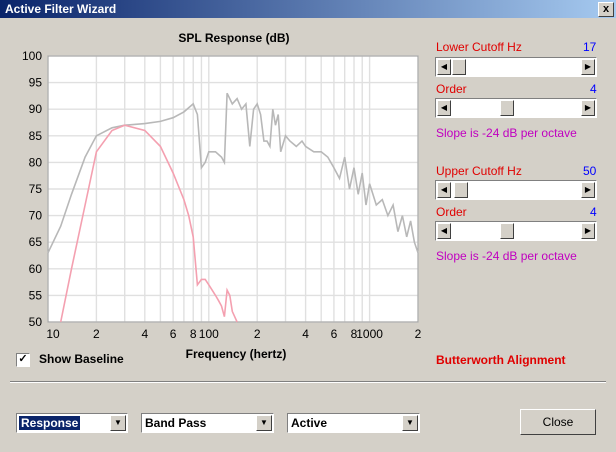 The width and height of the screenshot is (616, 452). I want to click on close-button: Close, so click(558, 422).